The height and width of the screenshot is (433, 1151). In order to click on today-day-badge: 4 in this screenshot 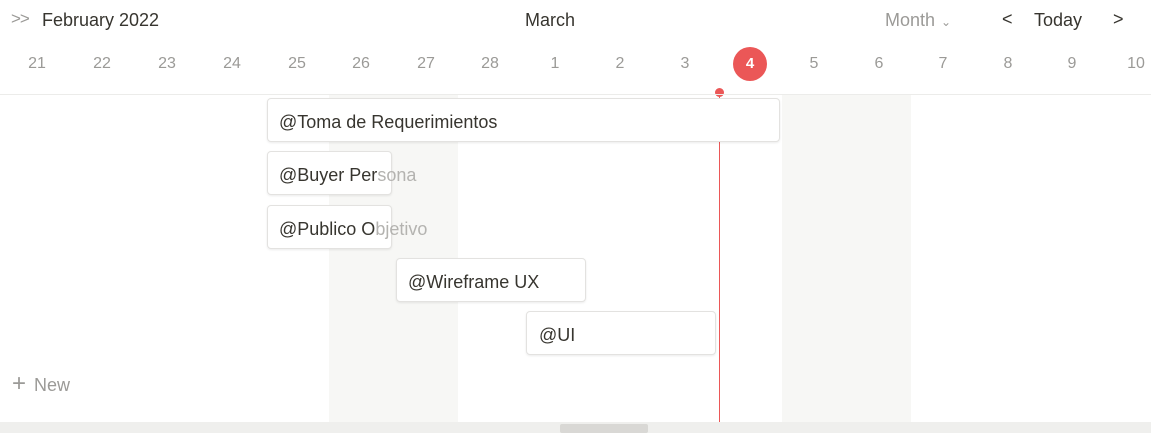, I will do `click(750, 64)`.